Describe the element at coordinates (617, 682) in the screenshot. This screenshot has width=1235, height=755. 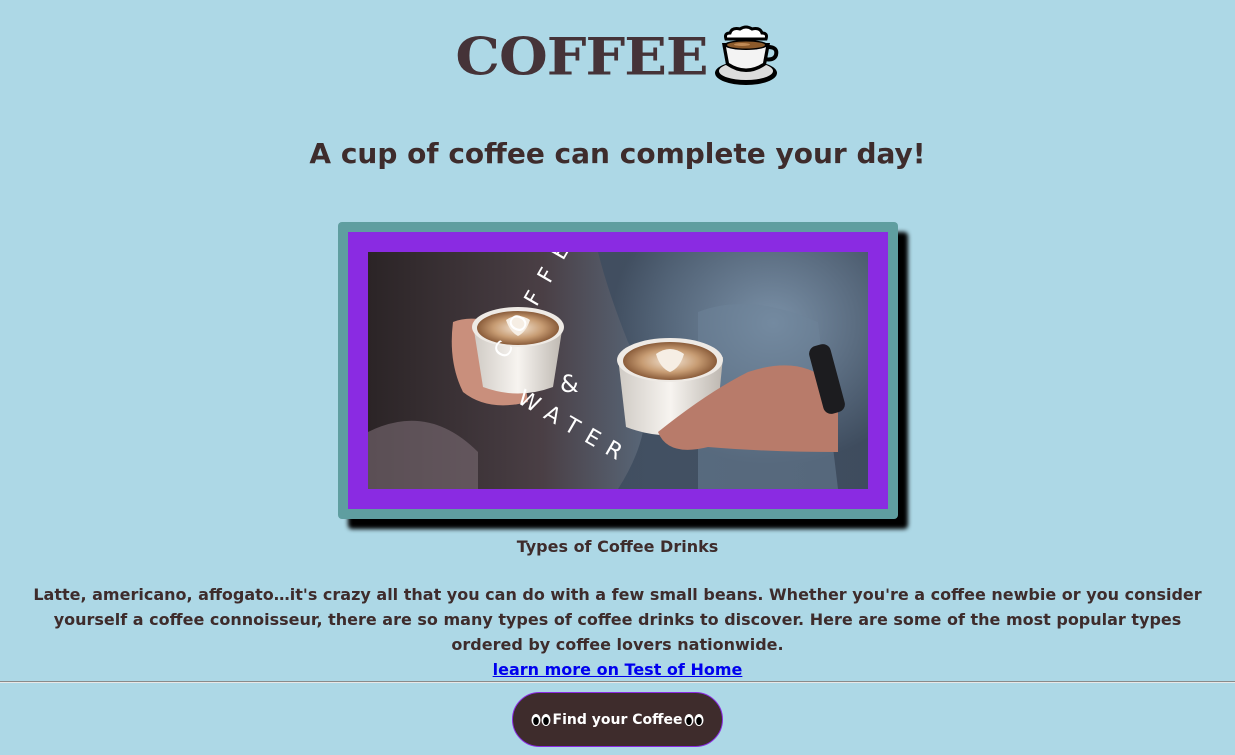
I see `divider` at that location.